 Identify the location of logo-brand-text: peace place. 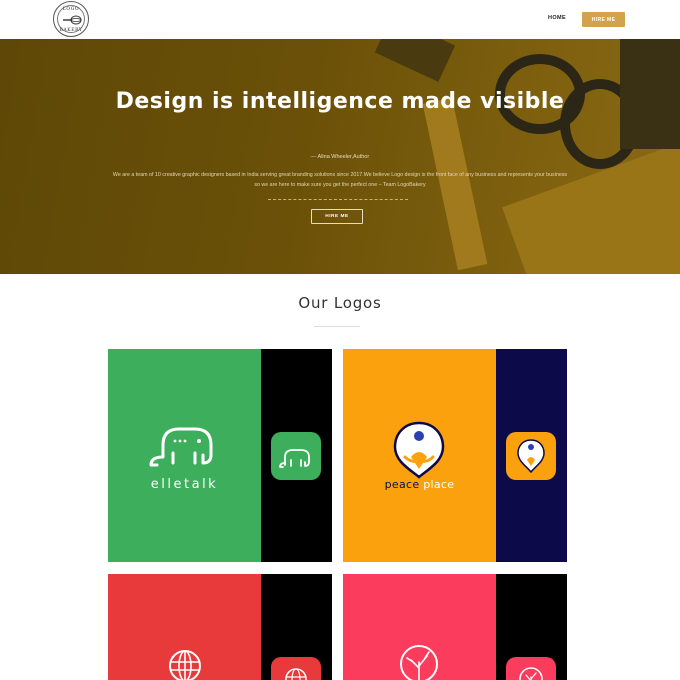
(419, 484).